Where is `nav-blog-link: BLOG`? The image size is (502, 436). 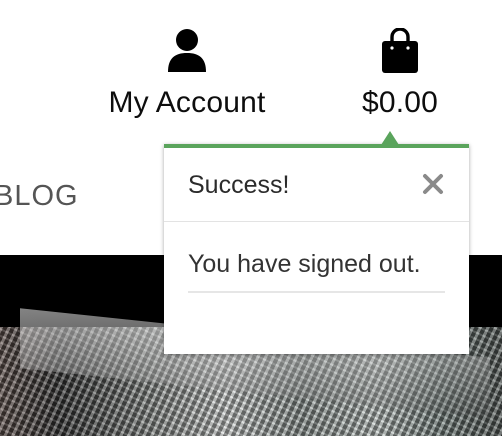
nav-blog-link: BLOG is located at coordinates (39, 196).